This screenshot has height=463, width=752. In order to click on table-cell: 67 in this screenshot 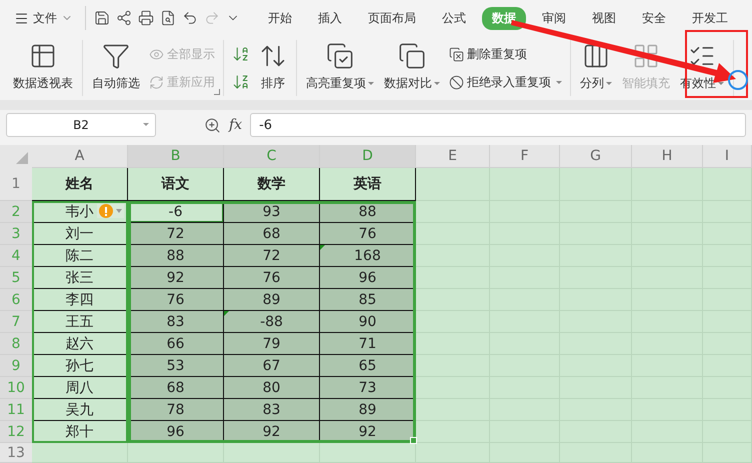, I will do `click(272, 366)`.